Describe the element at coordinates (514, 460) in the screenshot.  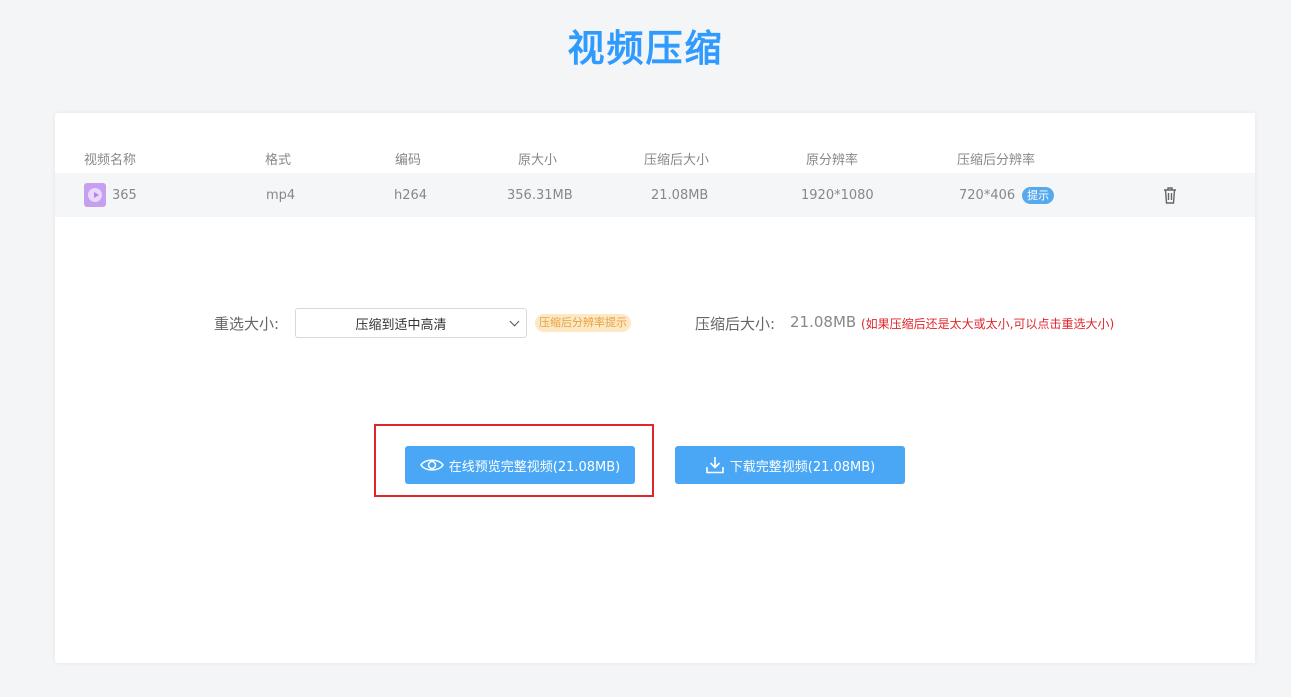
I see `highlight-box` at that location.